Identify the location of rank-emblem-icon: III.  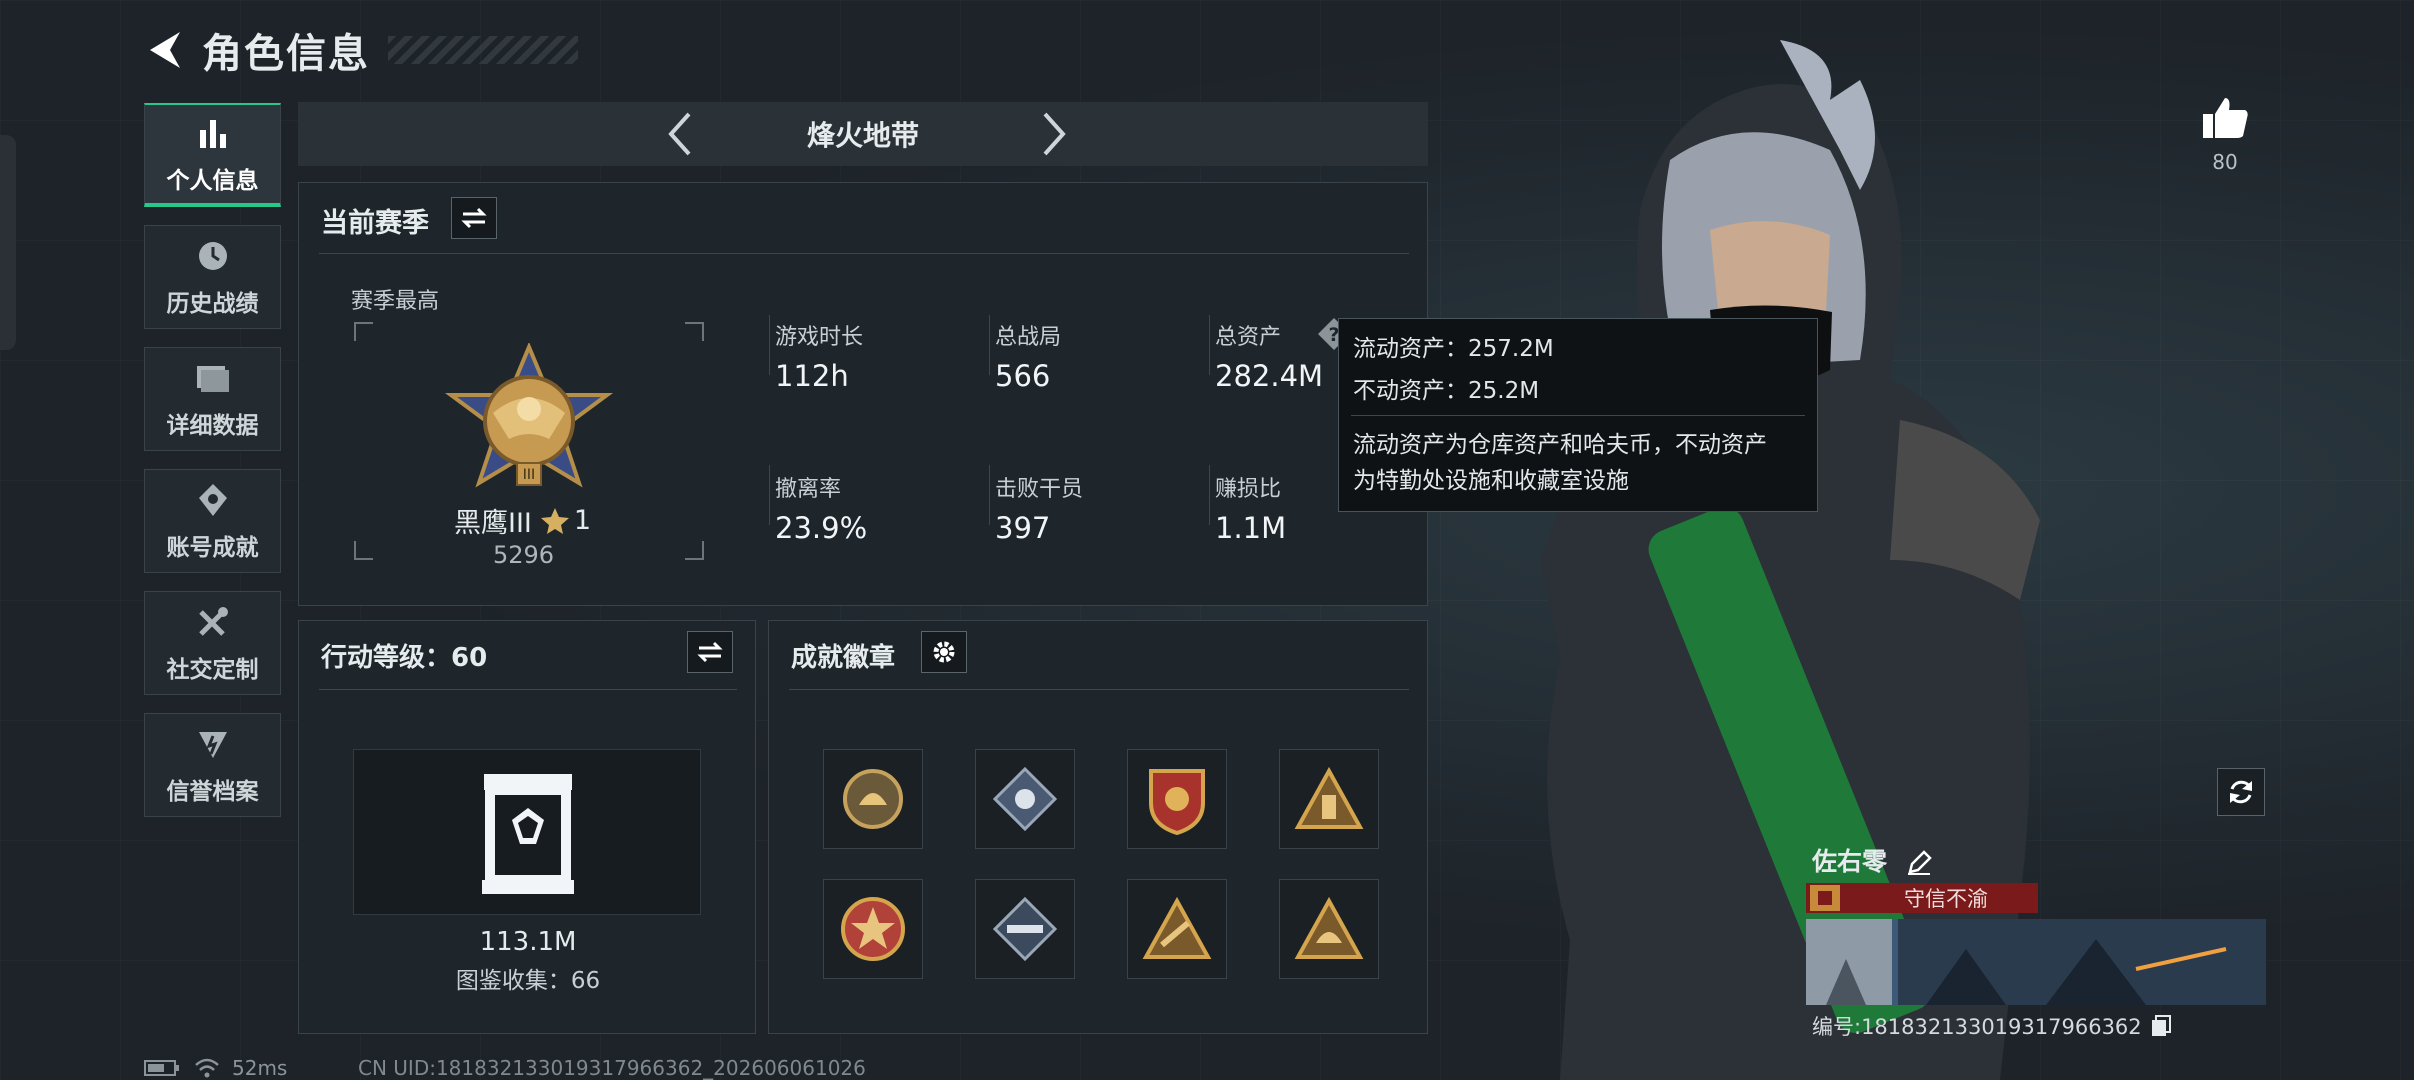
(529, 415).